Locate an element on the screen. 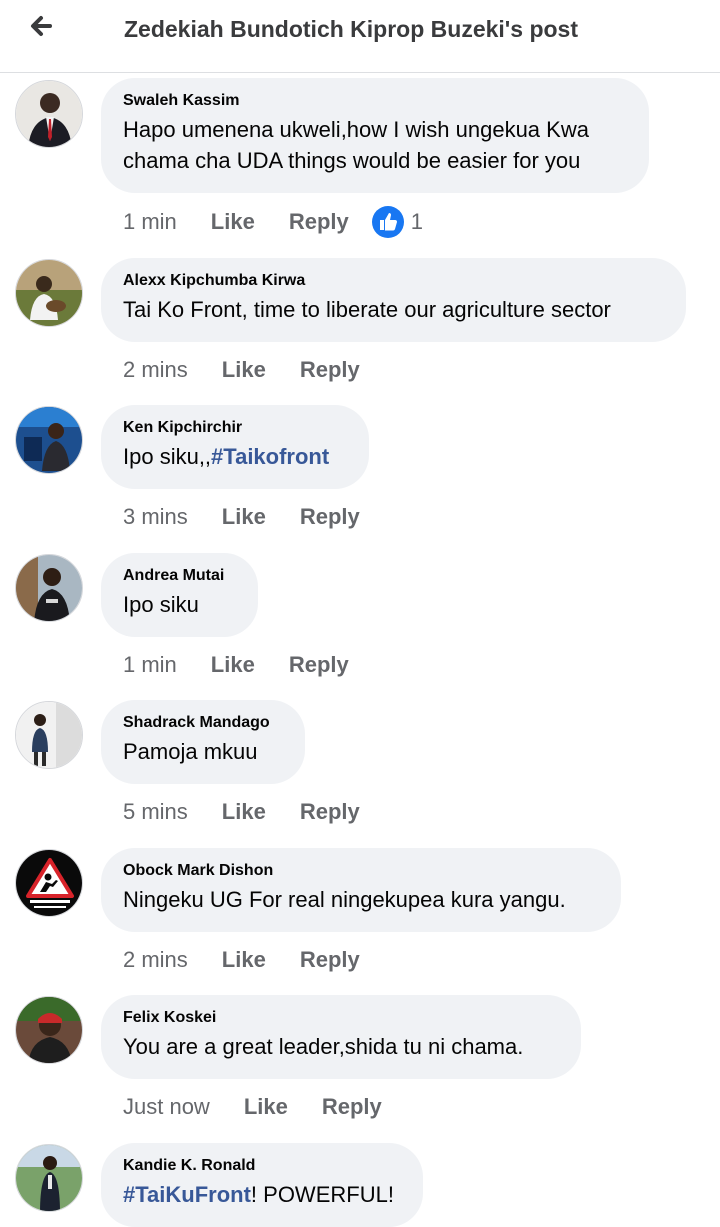  comment-author: Felix Koskei is located at coordinates (340, 1018).